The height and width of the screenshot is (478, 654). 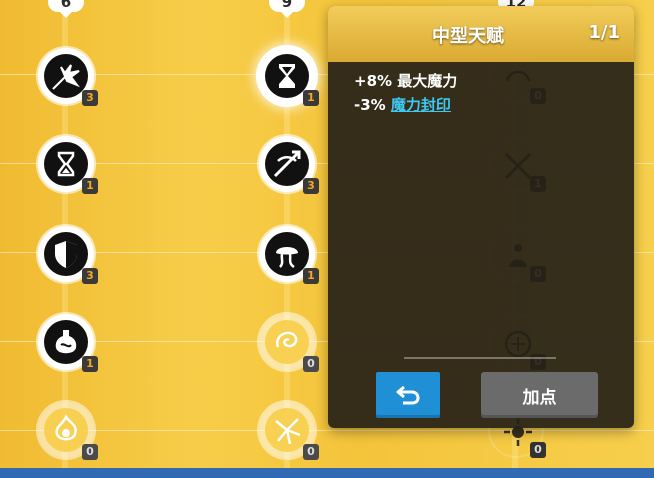 What do you see at coordinates (289, 77) in the screenshot?
I see `talent-node-selected: 1` at bounding box center [289, 77].